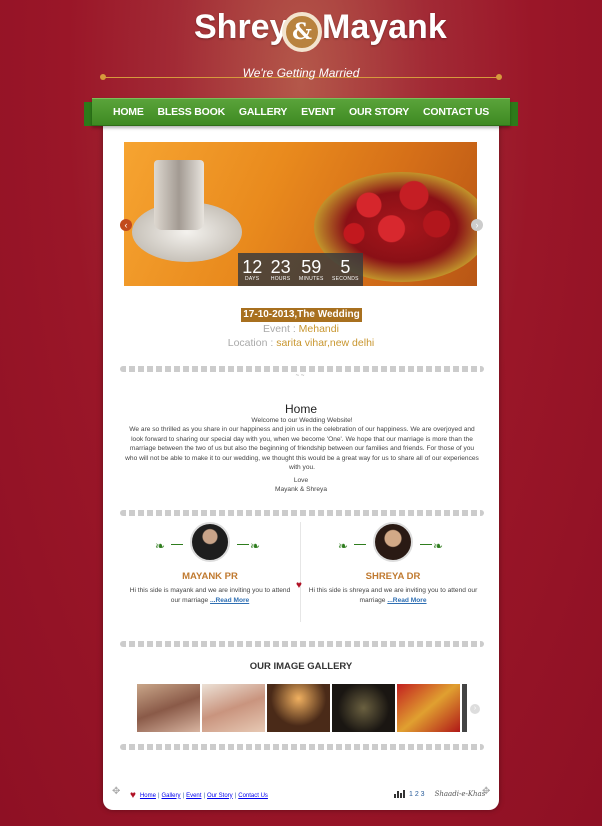 The image size is (602, 826). I want to click on gallery-strip, so click(302, 708).